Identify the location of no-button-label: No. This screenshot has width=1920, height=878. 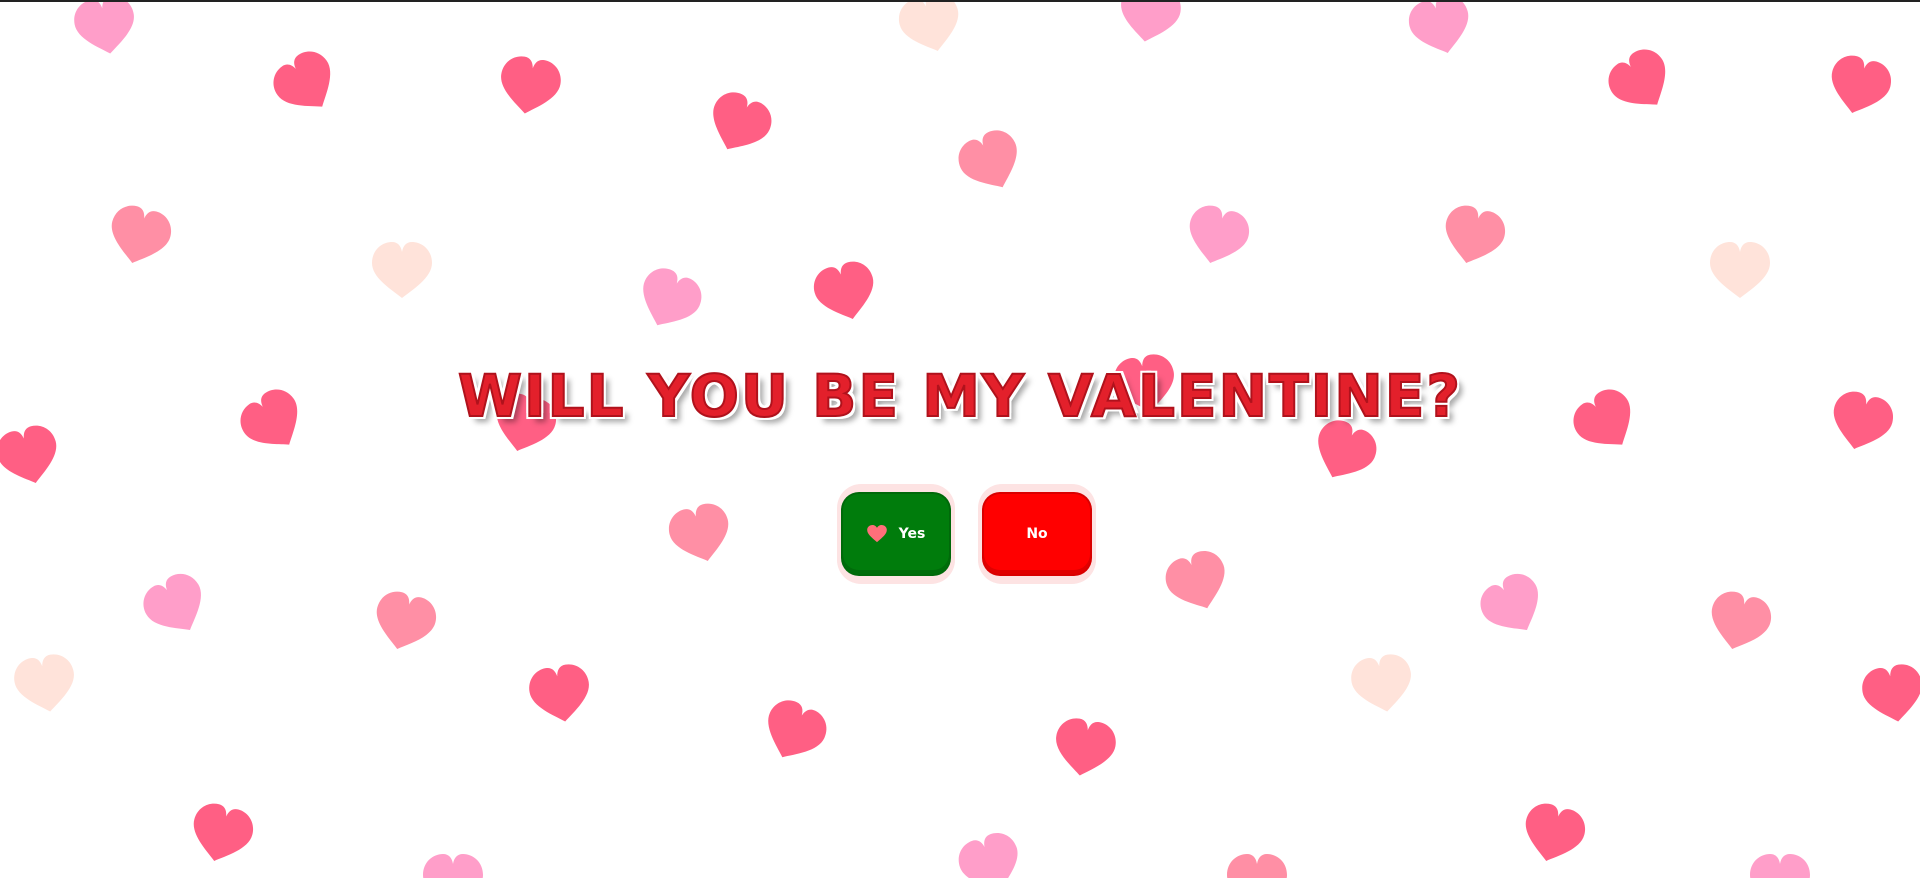
(1037, 534).